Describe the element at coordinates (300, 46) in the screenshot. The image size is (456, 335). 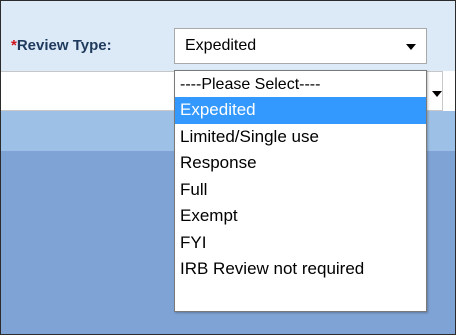
I see `review-type-select: Expedited` at that location.